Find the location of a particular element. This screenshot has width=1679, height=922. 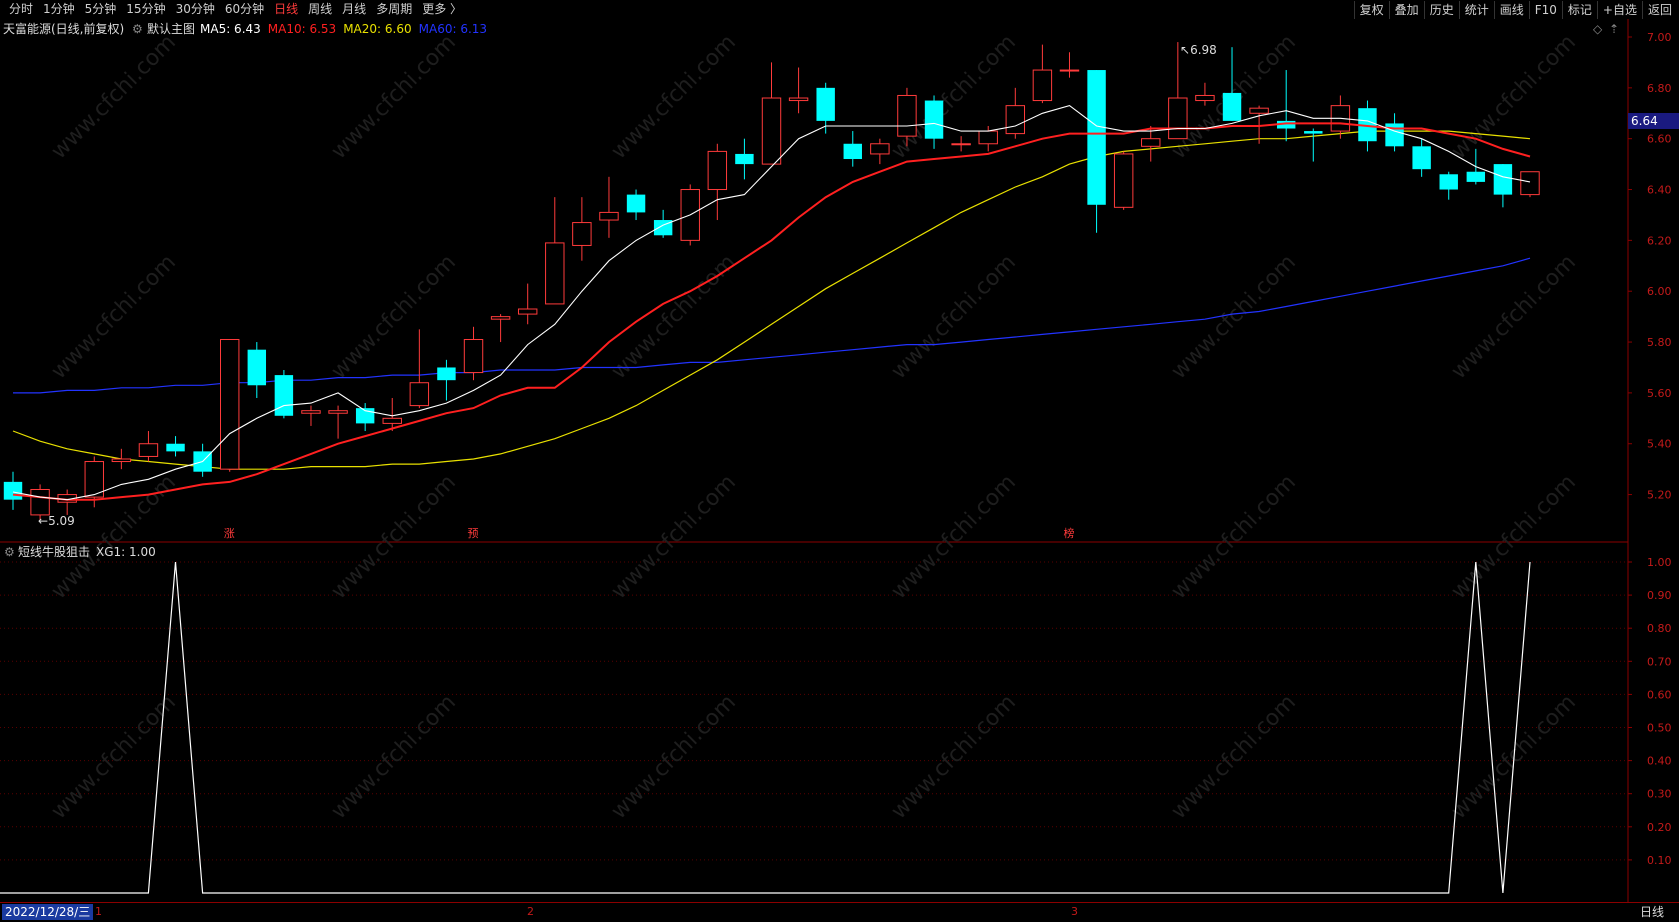

low-price-marker: ←5.09 is located at coordinates (56, 521).